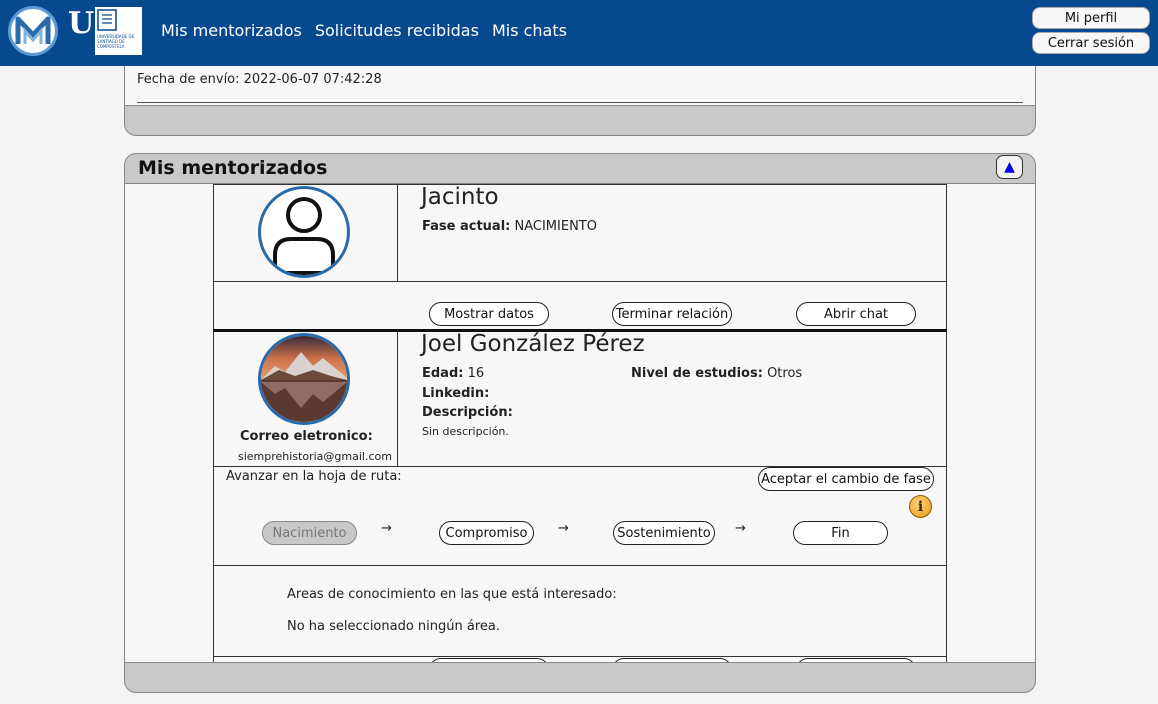 This screenshot has height=704, width=1158. Describe the element at coordinates (672, 314) in the screenshot. I see `terminar-relacion-button: Terminar relación` at that location.